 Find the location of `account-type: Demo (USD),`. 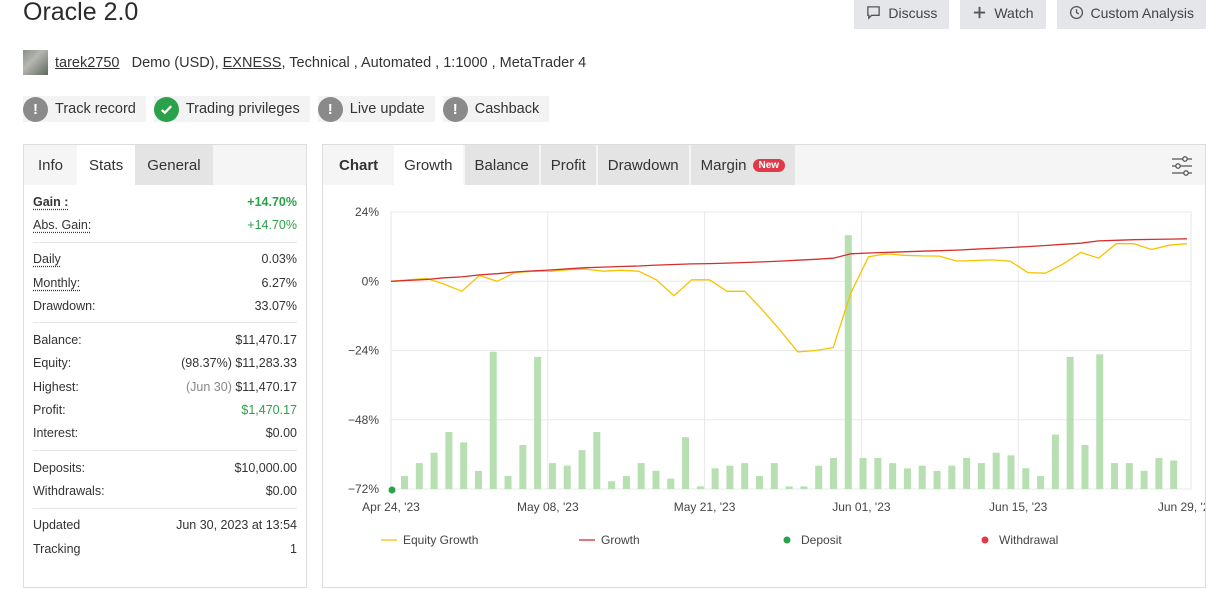

account-type: Demo (USD), is located at coordinates (175, 62).